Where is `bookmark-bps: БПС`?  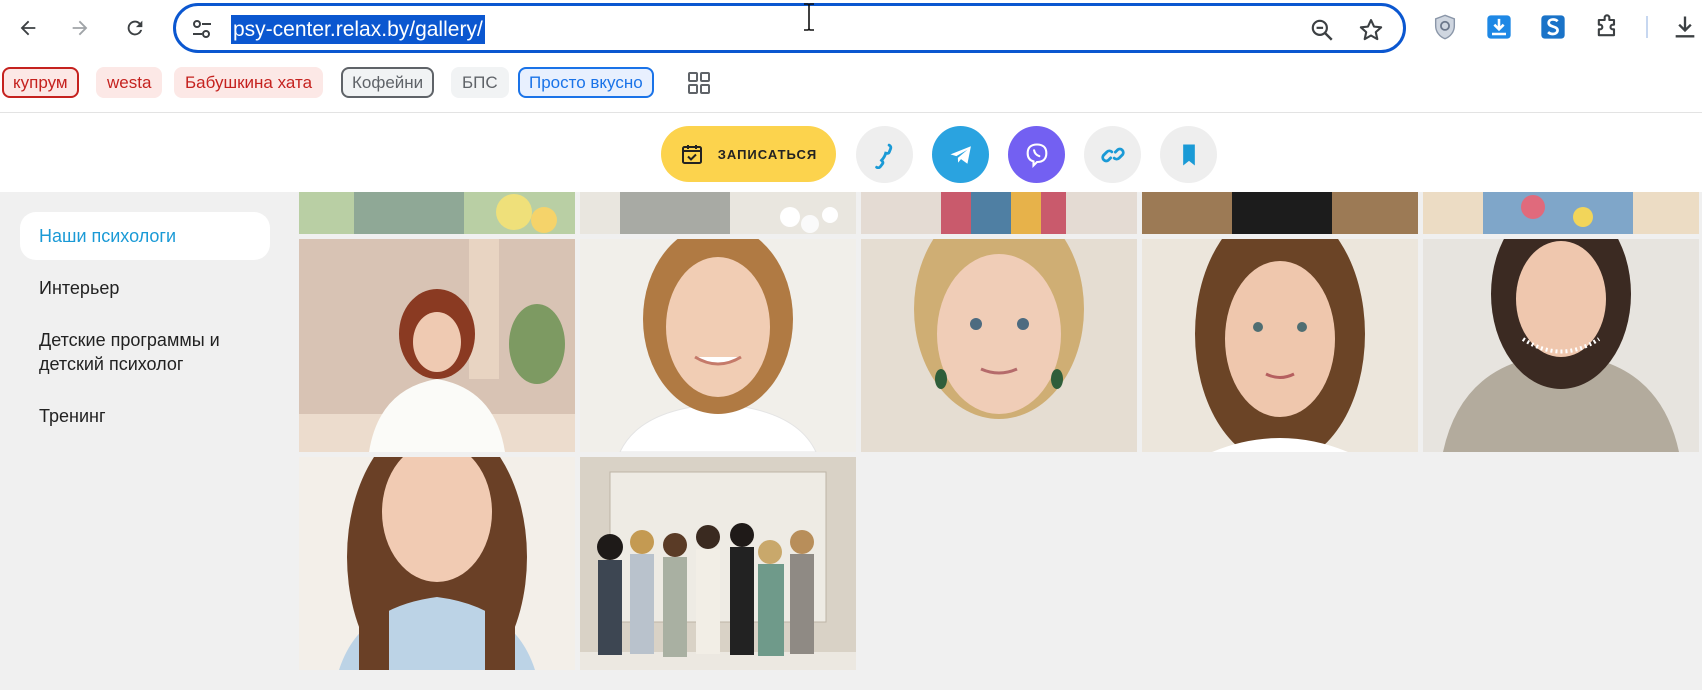
bookmark-bps: БПС is located at coordinates (480, 82).